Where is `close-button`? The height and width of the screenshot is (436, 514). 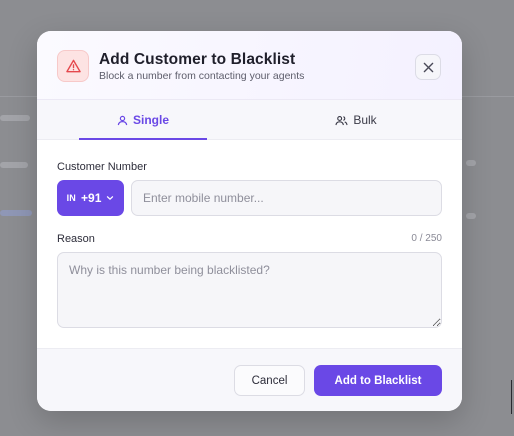 close-button is located at coordinates (428, 67).